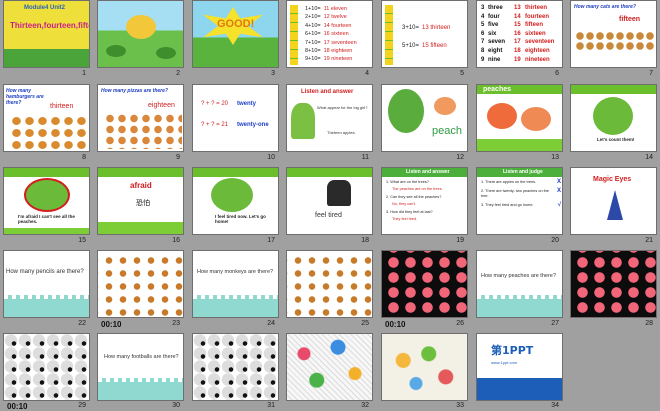 This screenshot has width=660, height=411. What do you see at coordinates (411, 46) in the screenshot?
I see `equation-text: 5+10=` at bounding box center [411, 46].